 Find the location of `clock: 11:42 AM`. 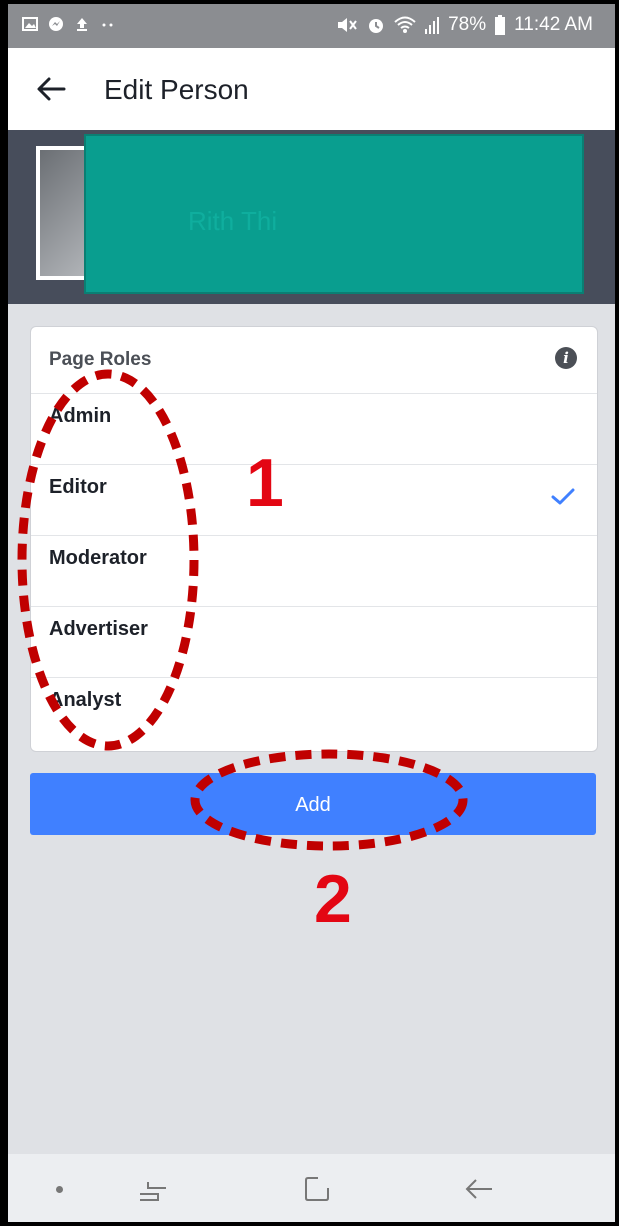

clock: 11:42 AM is located at coordinates (553, 24).